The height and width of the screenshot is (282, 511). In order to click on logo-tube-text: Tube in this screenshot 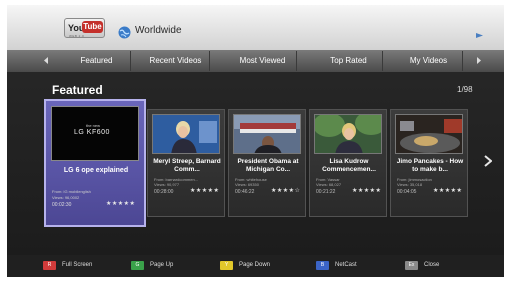, I will do `click(92, 27)`.